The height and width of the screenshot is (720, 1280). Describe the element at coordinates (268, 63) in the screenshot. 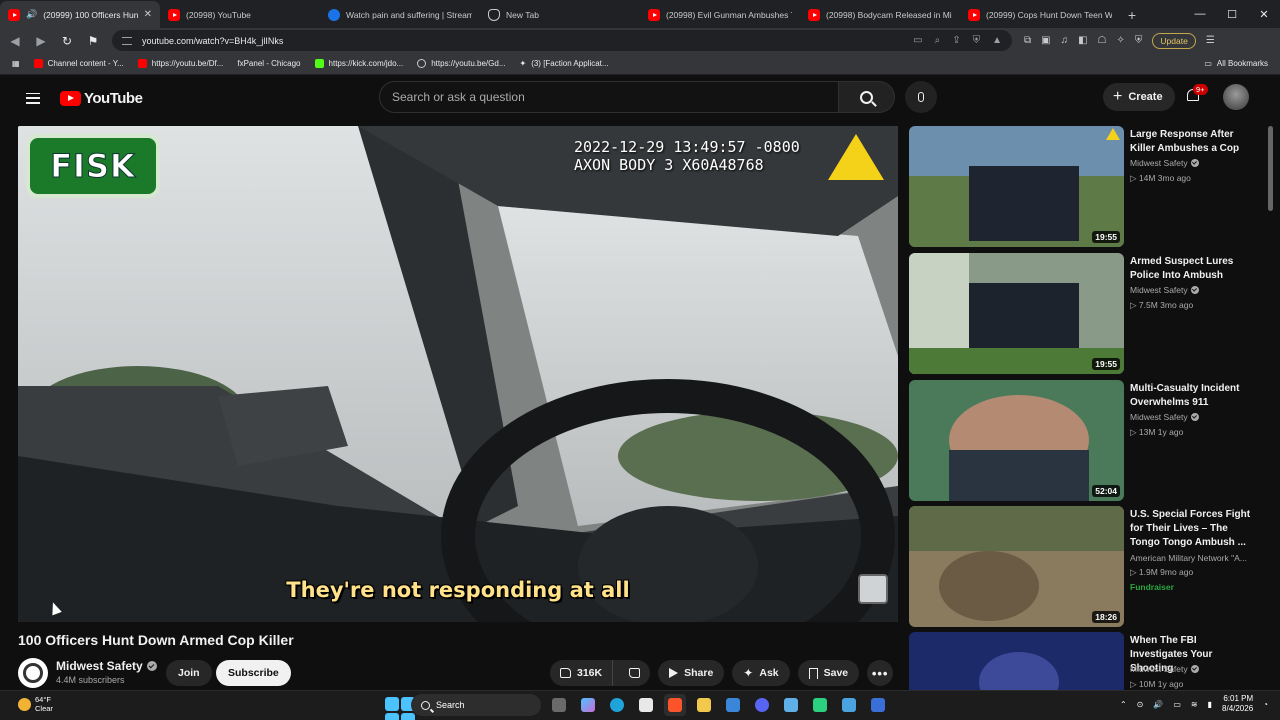

I see `bookmark-item: fxPanel - Chicago` at that location.